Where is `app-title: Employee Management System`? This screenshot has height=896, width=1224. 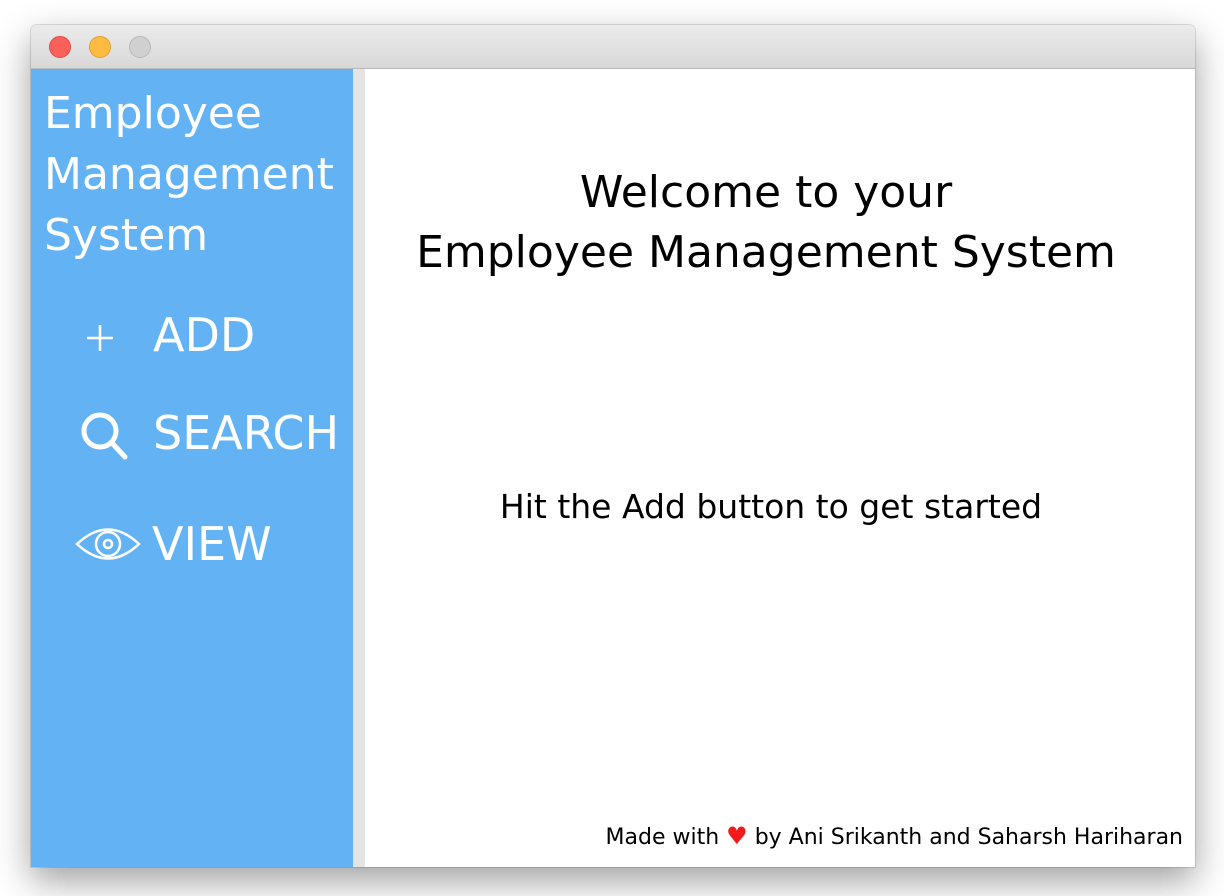
app-title: Employee Management System is located at coordinates (189, 174).